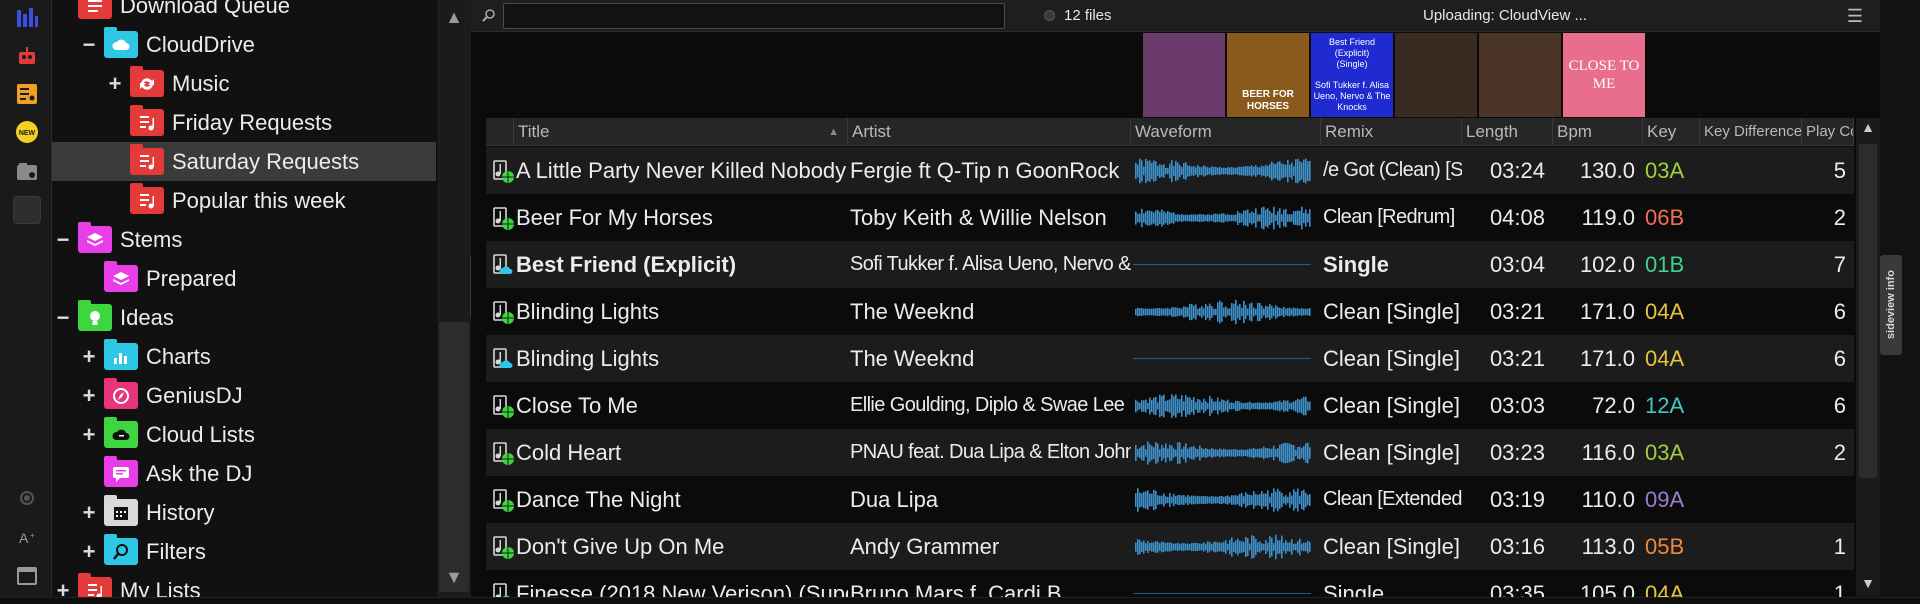  Describe the element at coordinates (588, 311) in the screenshot. I see `track-title: Blinding Lights` at that location.